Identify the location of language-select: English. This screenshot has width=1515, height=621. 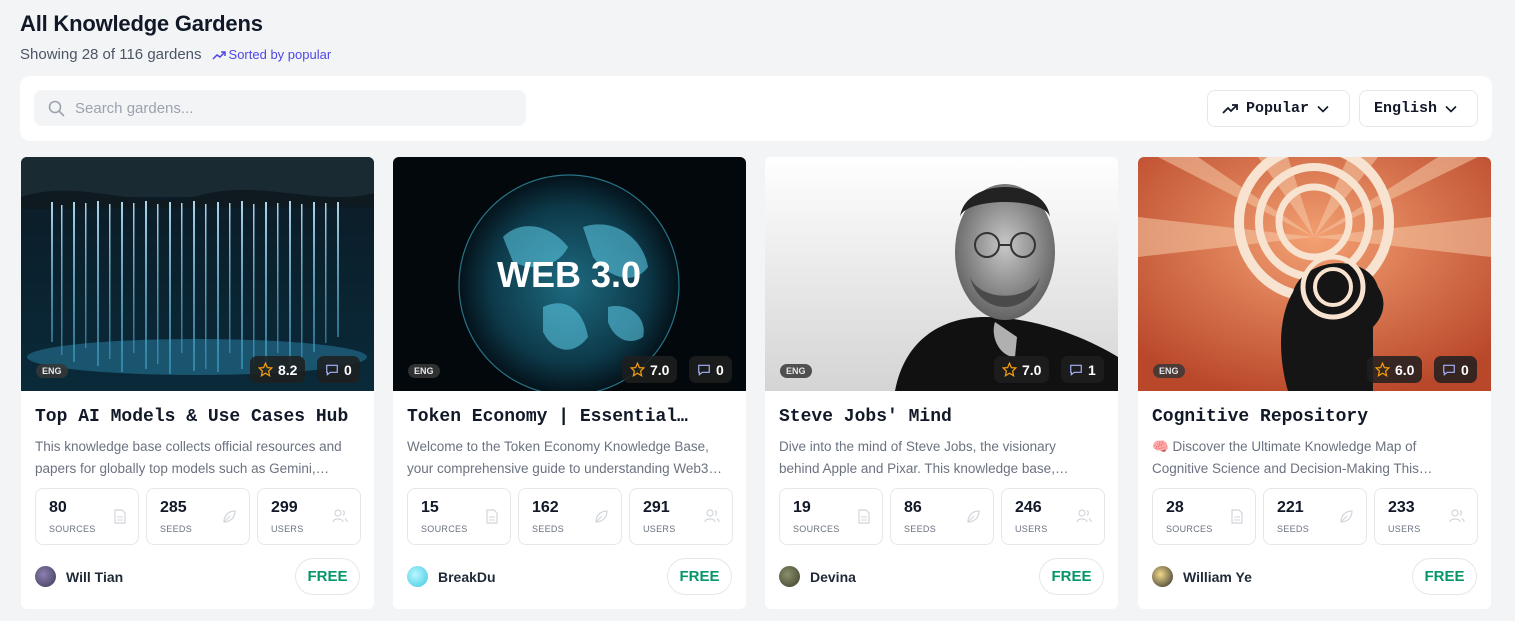
(1418, 108).